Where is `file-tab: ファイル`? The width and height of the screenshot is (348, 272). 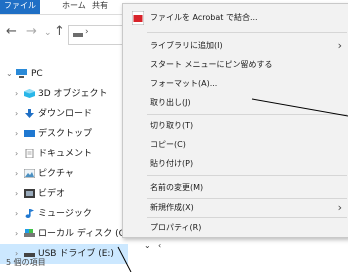 file-tab: ファイル is located at coordinates (20, 7).